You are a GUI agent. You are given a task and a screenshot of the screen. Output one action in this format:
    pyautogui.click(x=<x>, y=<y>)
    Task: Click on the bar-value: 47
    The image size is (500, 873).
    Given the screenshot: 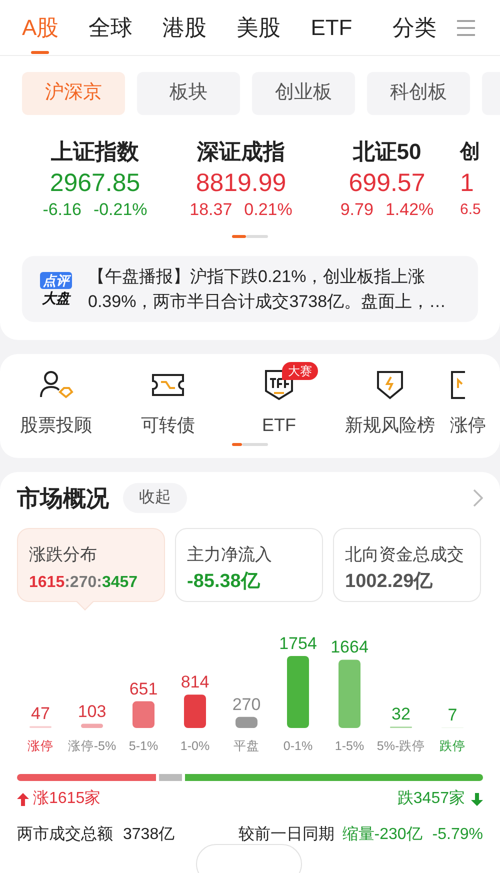 What is the action you would take?
    pyautogui.click(x=40, y=714)
    